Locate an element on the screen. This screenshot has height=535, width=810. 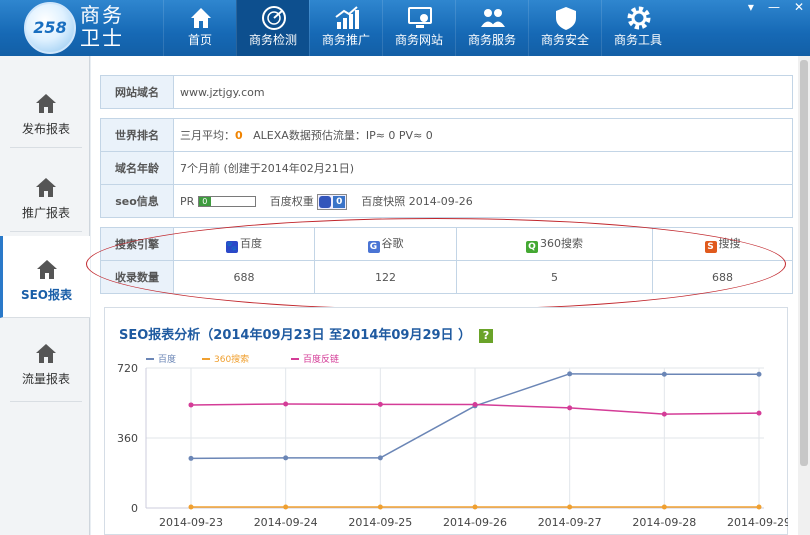
x-tick-label: 2014-09-25 is located at coordinates (380, 522).